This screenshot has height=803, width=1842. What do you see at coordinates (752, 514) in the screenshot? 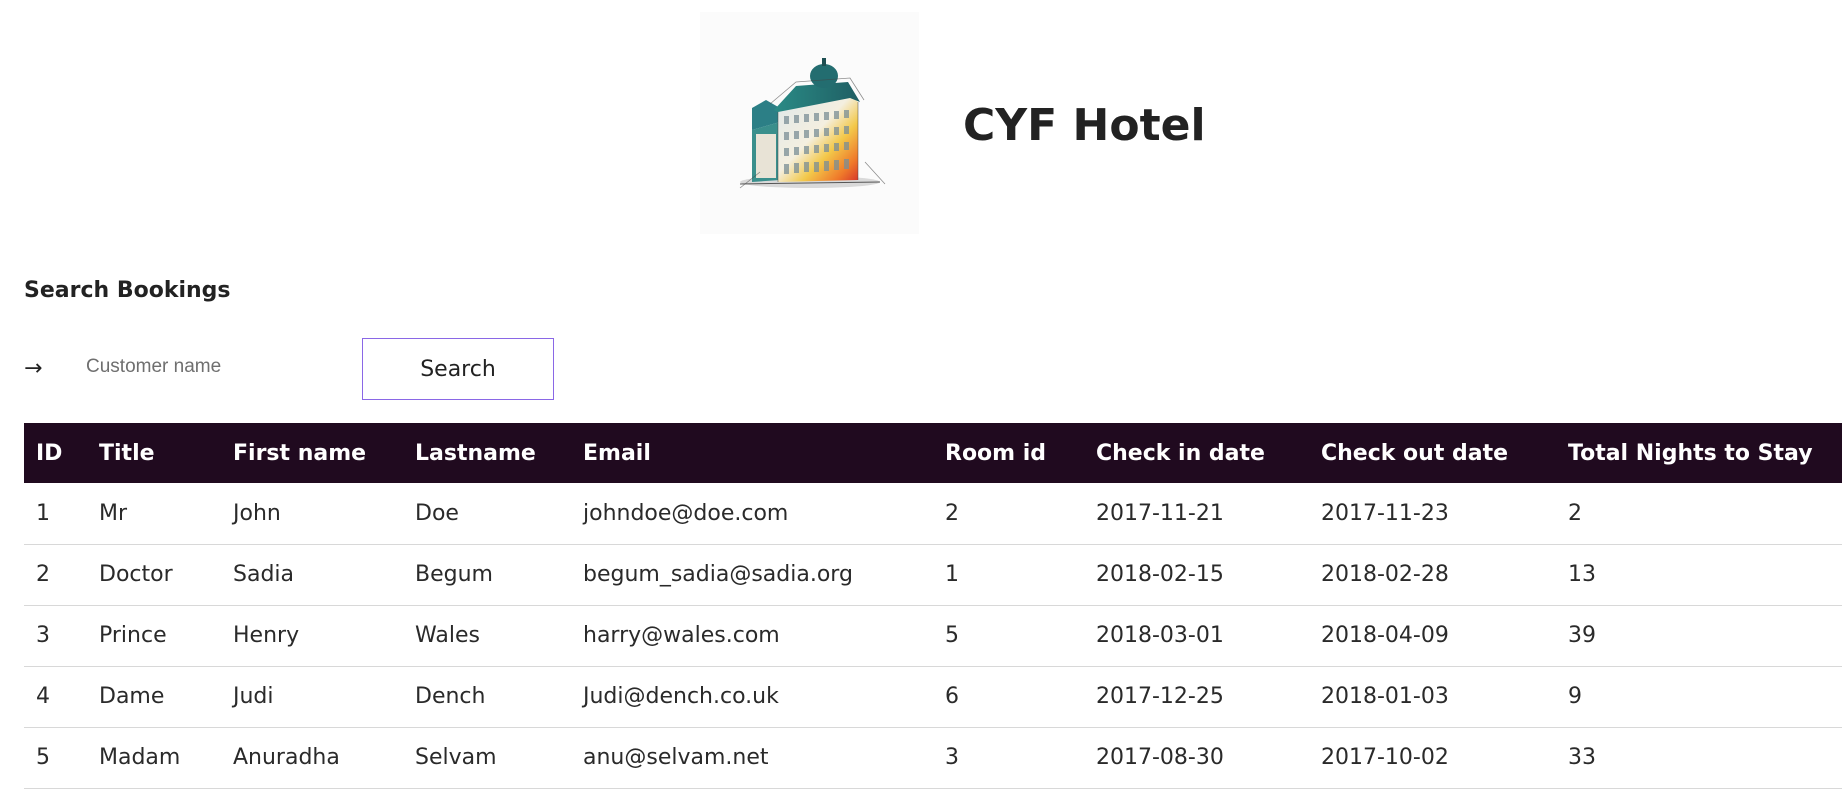
I see `cell-email: johndoe@doe.com` at bounding box center [752, 514].